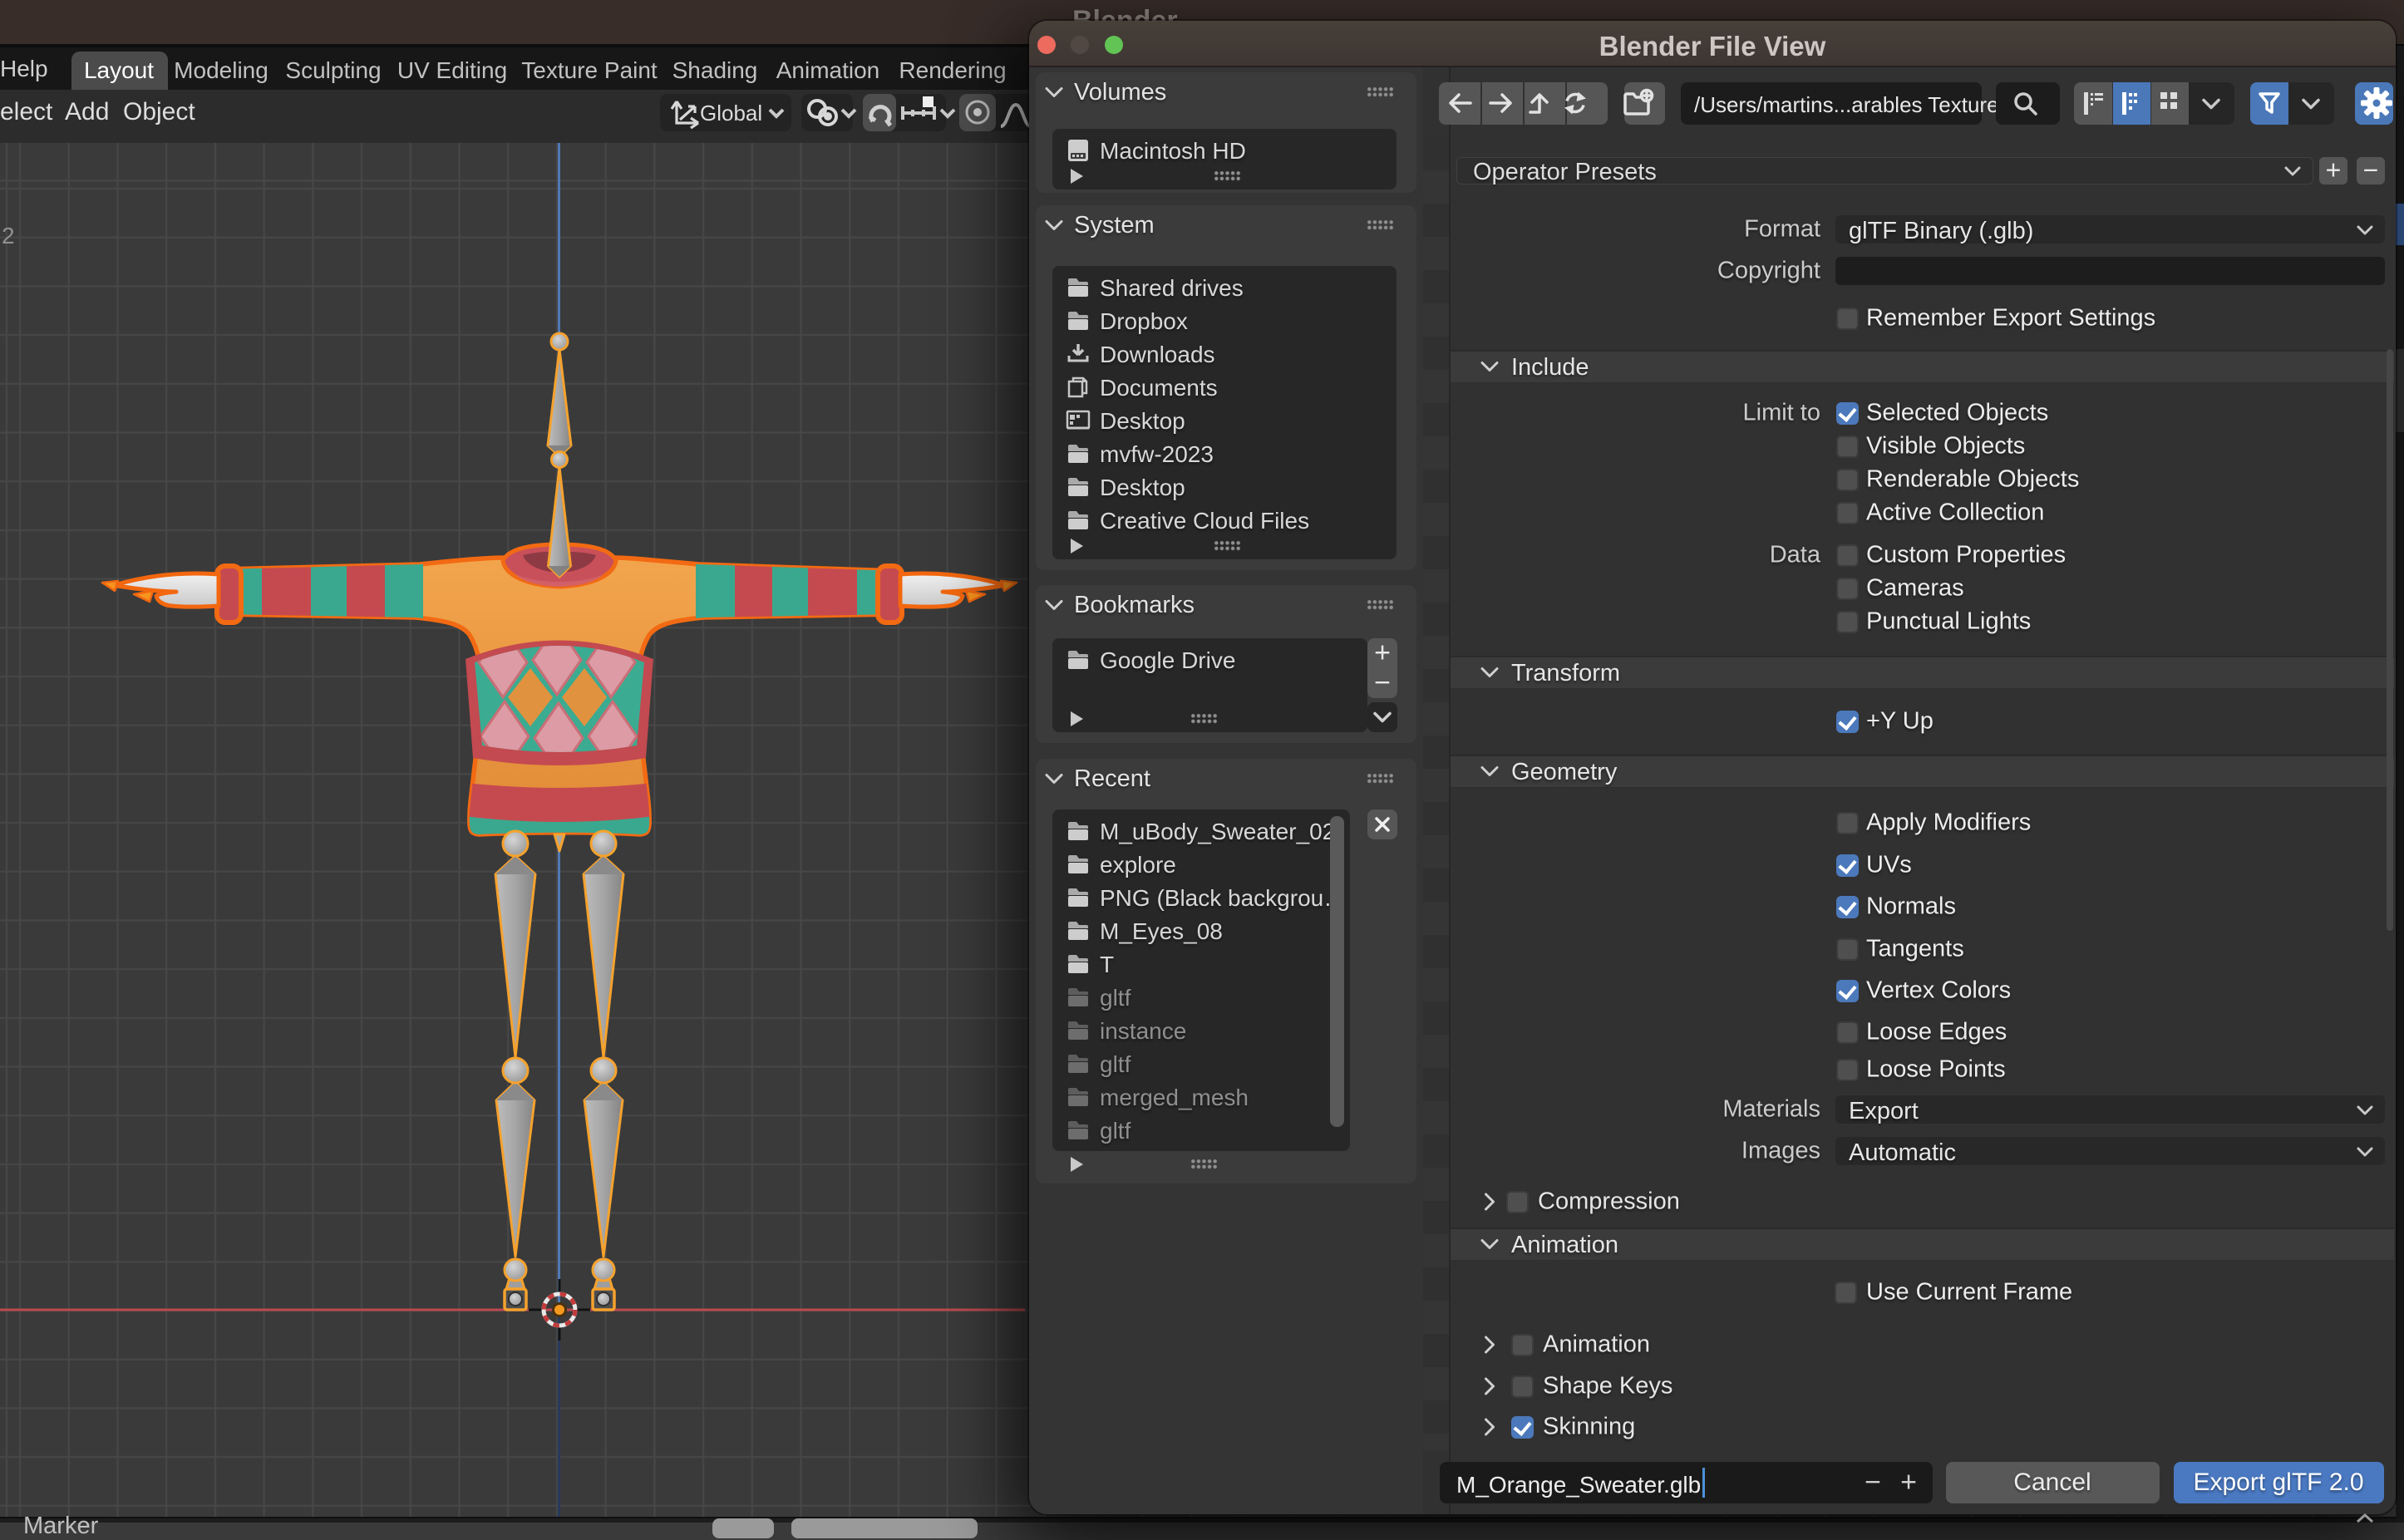 This screenshot has width=2404, height=1540. I want to click on svg-text: Global, so click(731, 113).